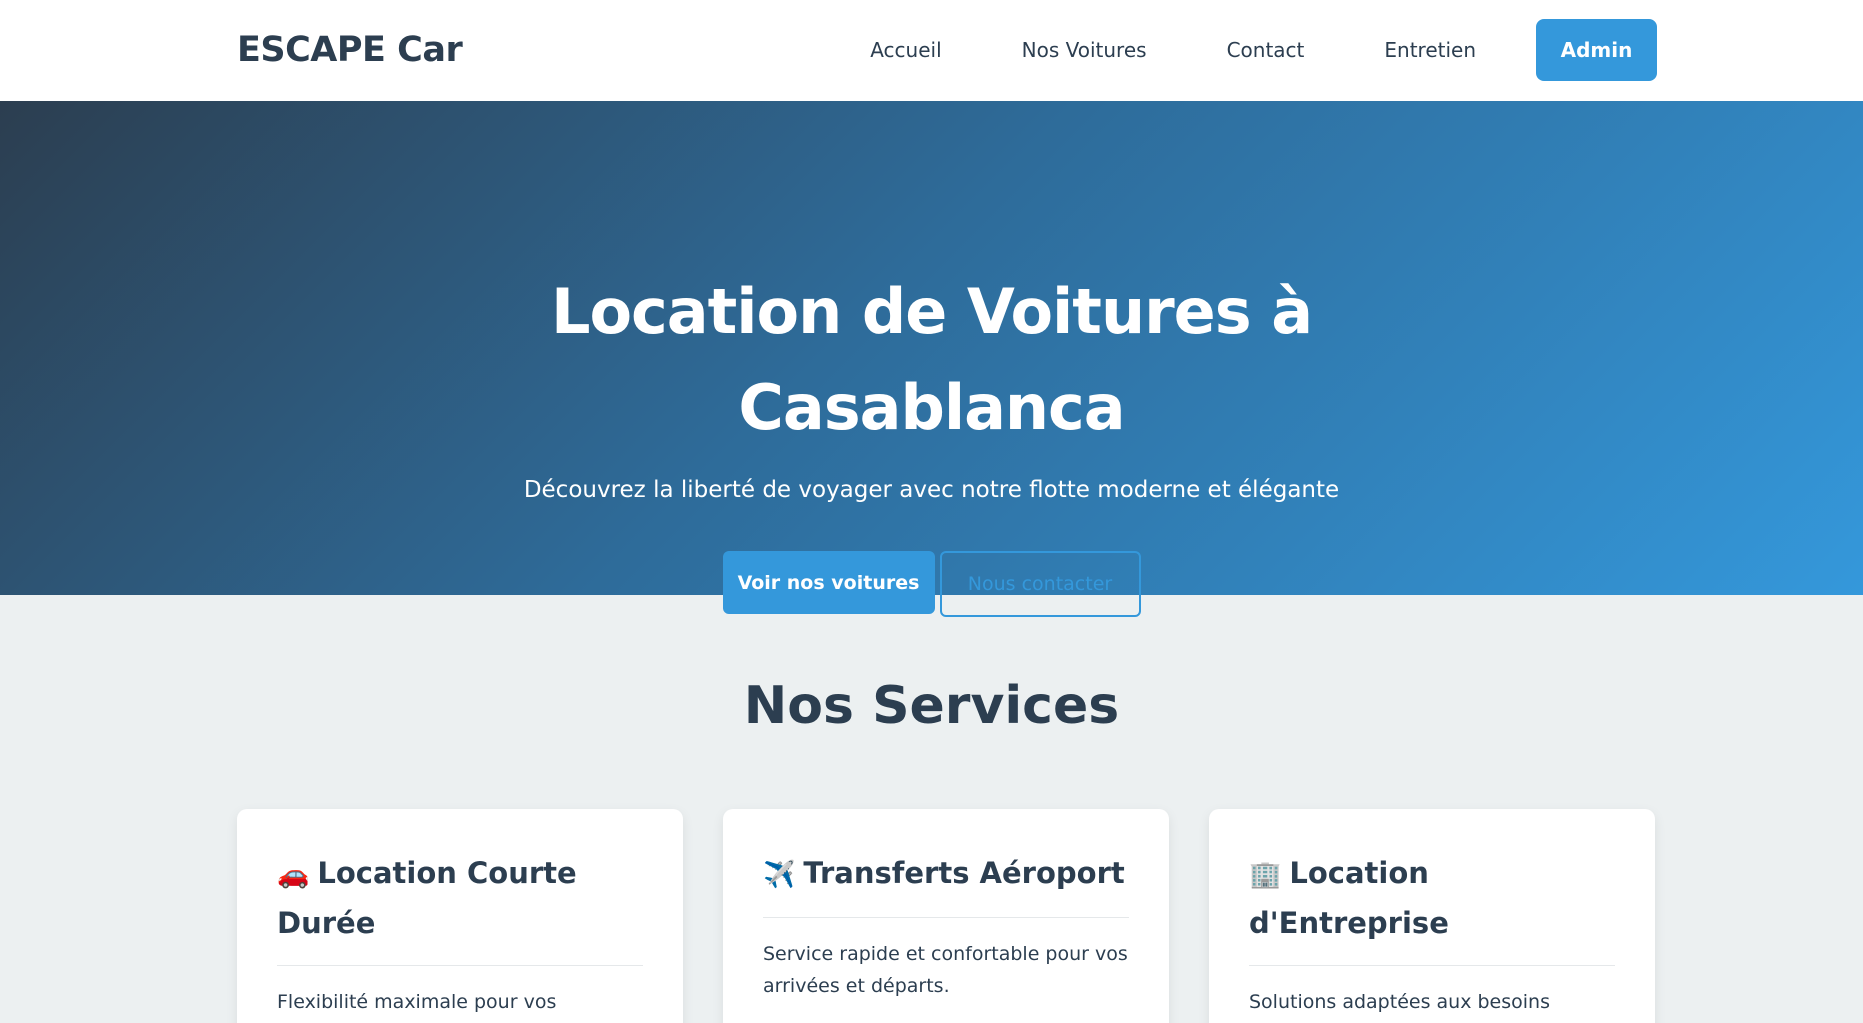  I want to click on hero-title: Location de Voitures à Casablanca, so click(931, 359).